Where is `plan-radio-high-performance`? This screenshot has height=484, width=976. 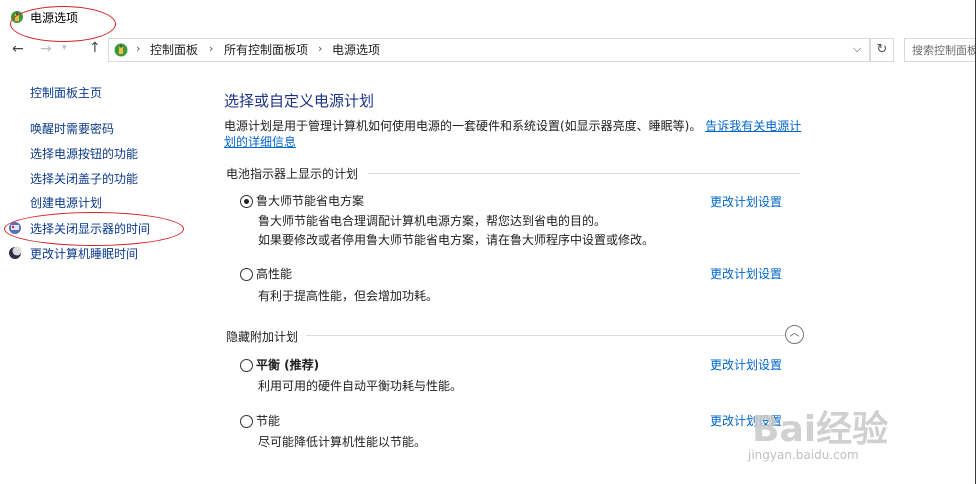
plan-radio-high-performance is located at coordinates (246, 274).